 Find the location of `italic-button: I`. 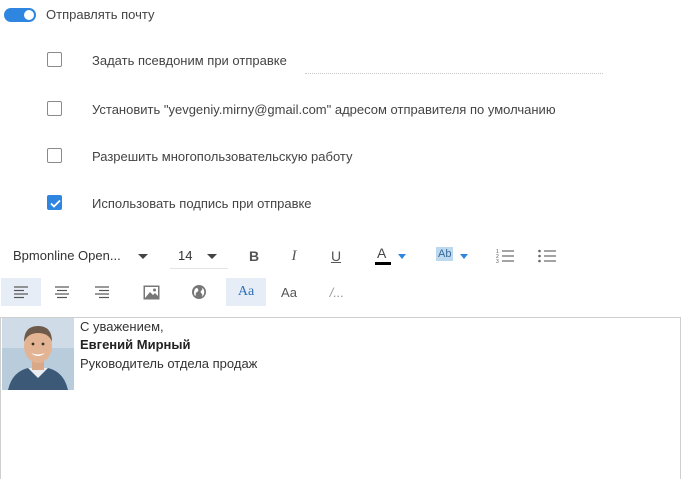

italic-button: I is located at coordinates (294, 256).